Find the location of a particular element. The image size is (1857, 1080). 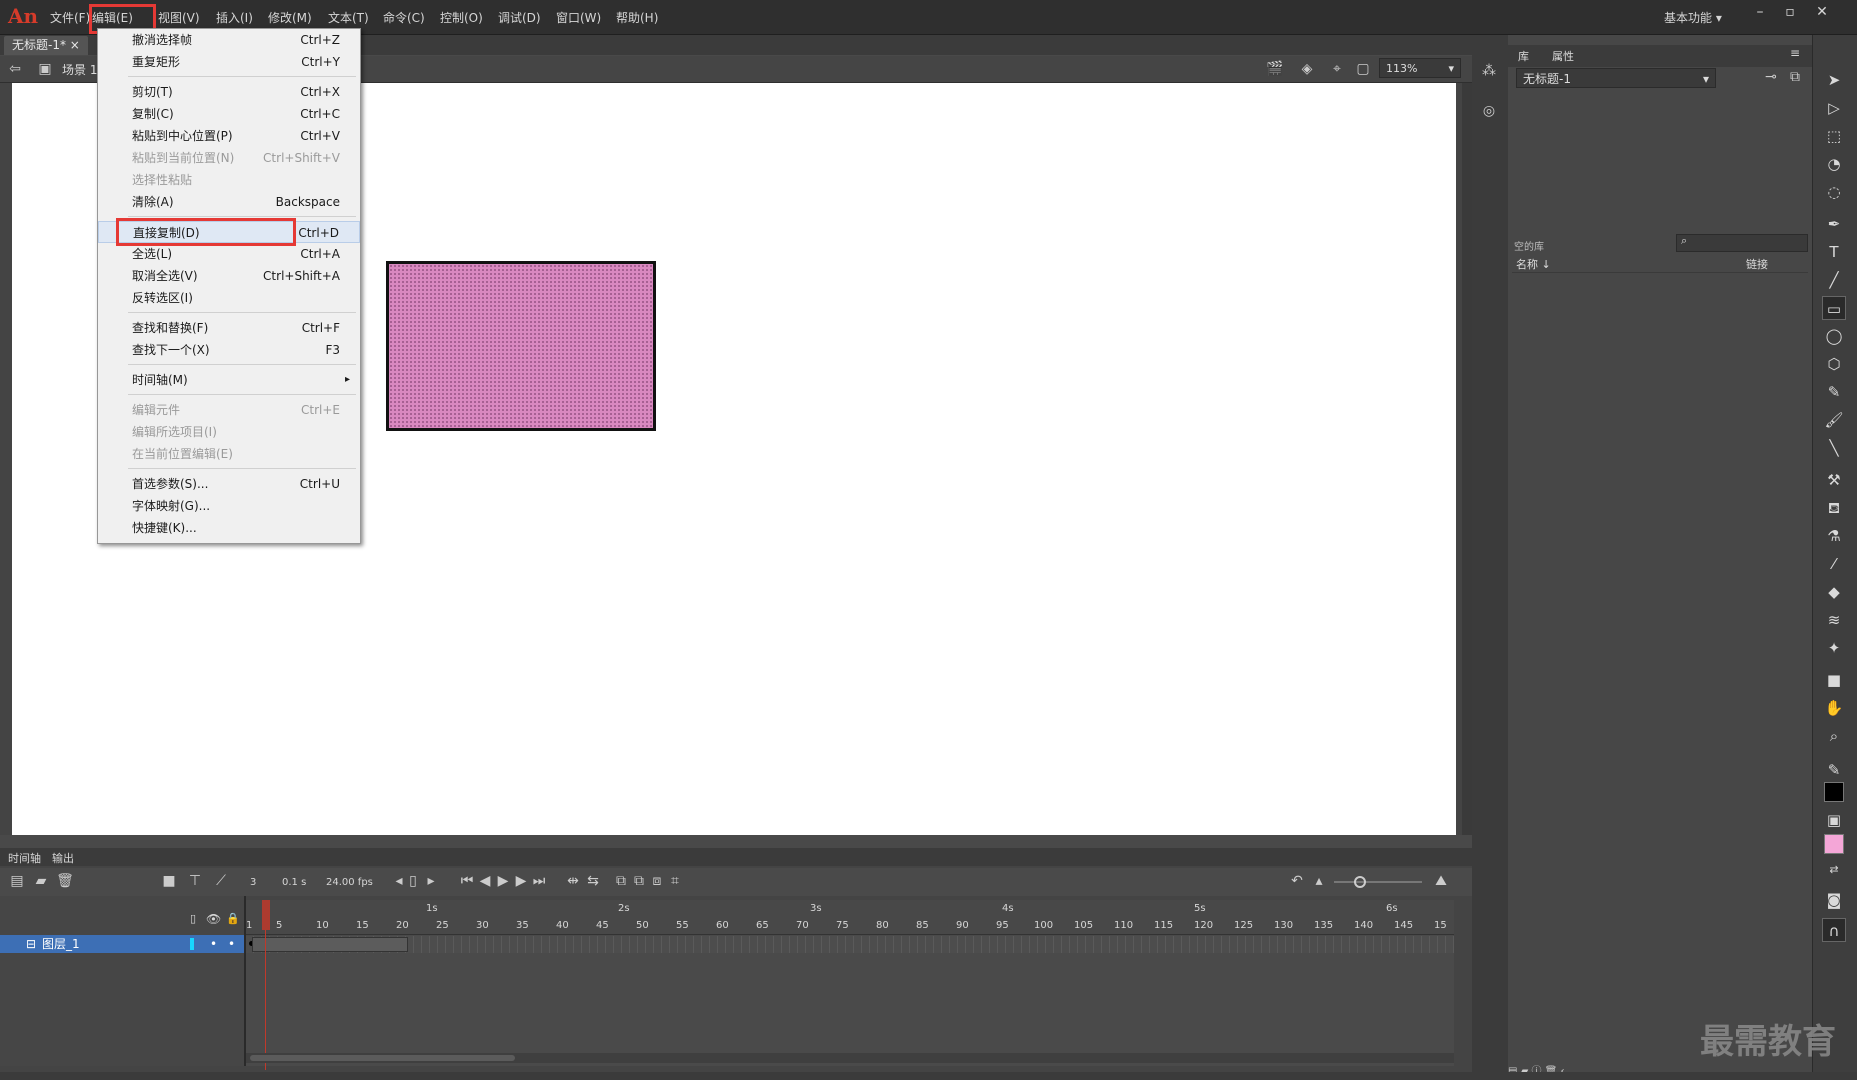

menu-view: 视图(V) is located at coordinates (179, 18).